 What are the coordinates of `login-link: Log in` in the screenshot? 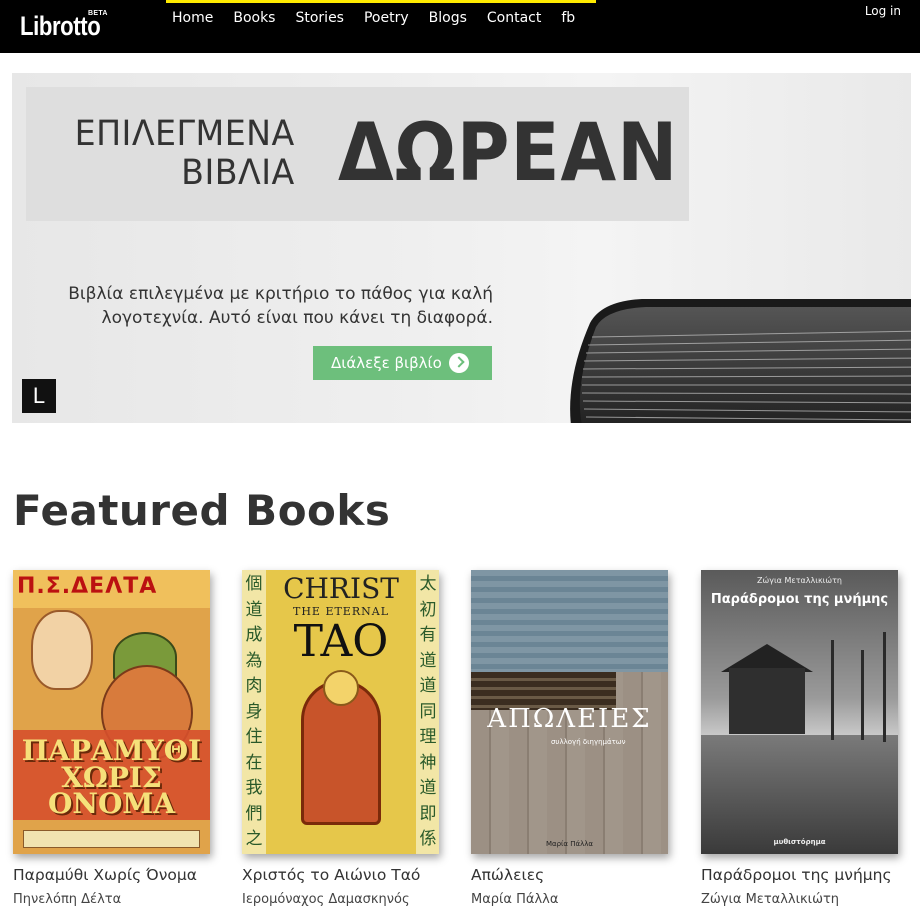 It's located at (883, 11).